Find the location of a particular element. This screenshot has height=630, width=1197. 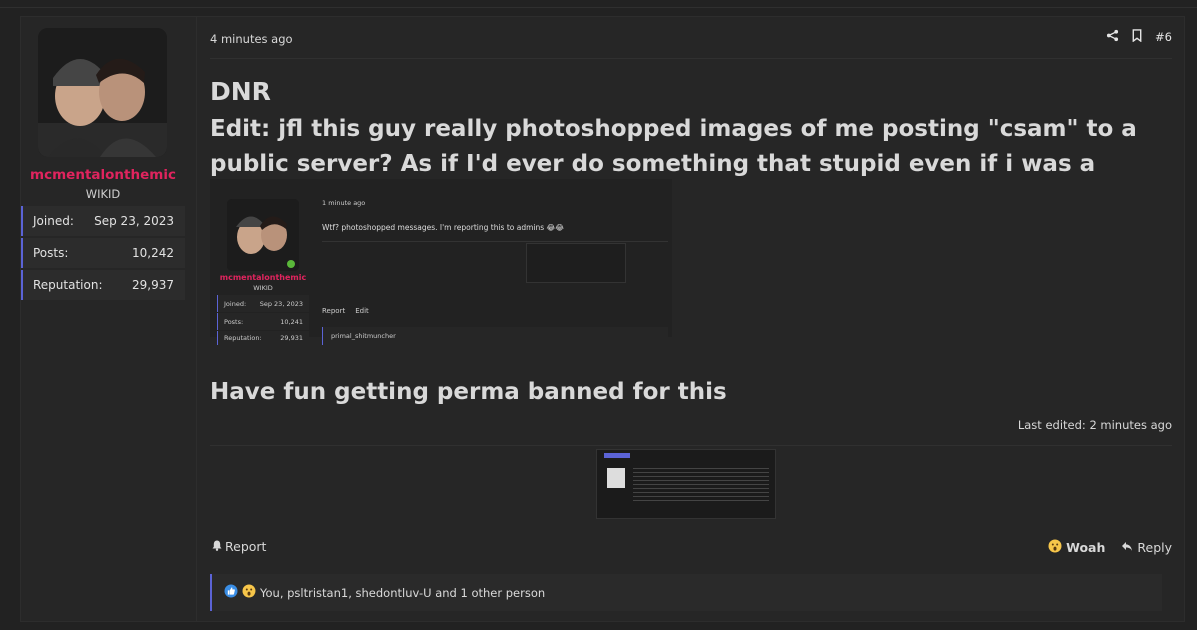

post-actions: #6 is located at coordinates (1139, 37).